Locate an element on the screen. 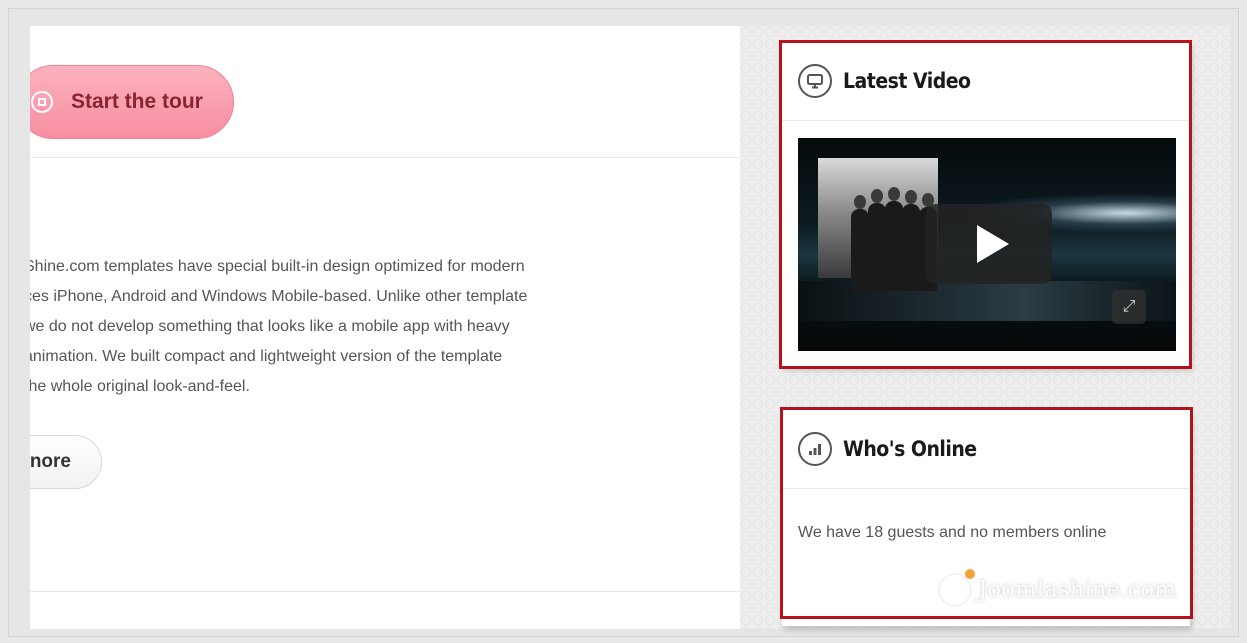 Image resolution: width=1247 pixels, height=643 pixels. start-tour-button: Start the tour is located at coordinates (132, 102).